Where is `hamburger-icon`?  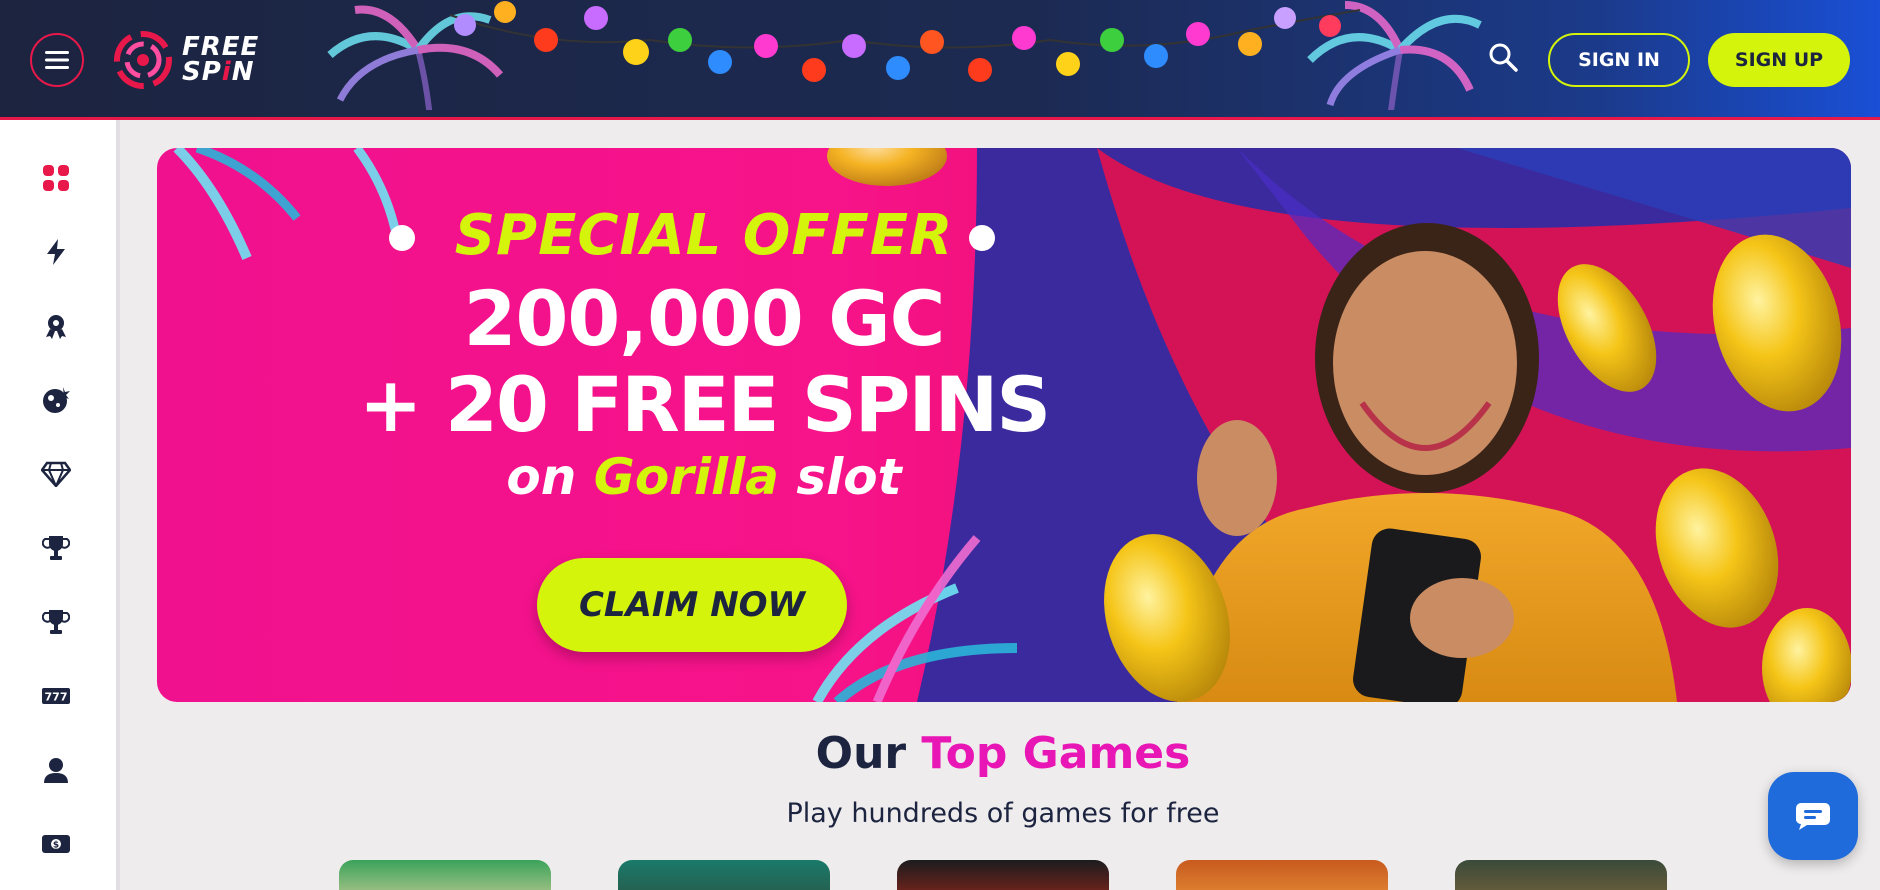
hamburger-icon is located at coordinates (57, 60).